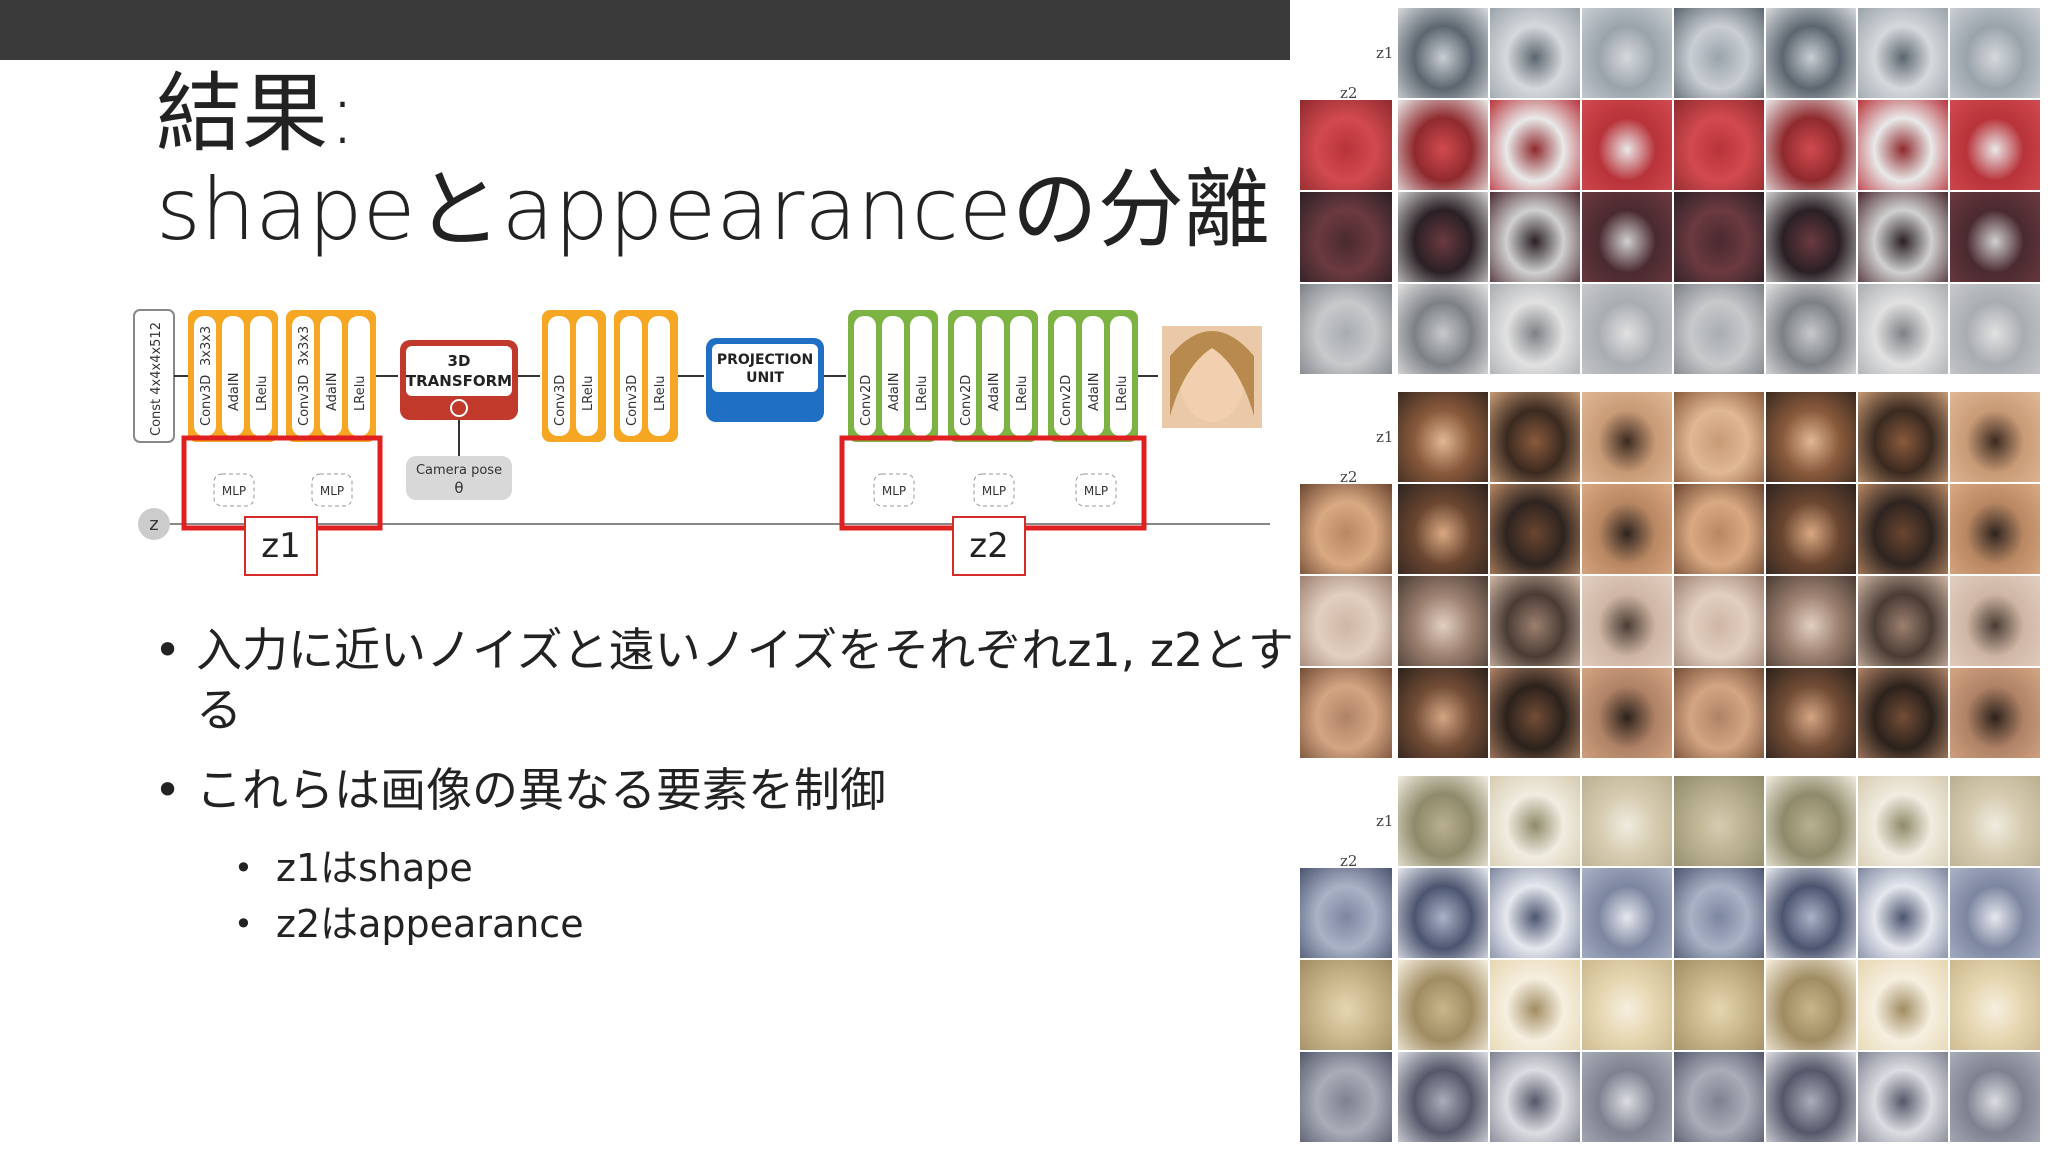 This screenshot has width=2048, height=1152. I want to click on title-line-2: shapeとappearanceの分離, so click(713, 210).